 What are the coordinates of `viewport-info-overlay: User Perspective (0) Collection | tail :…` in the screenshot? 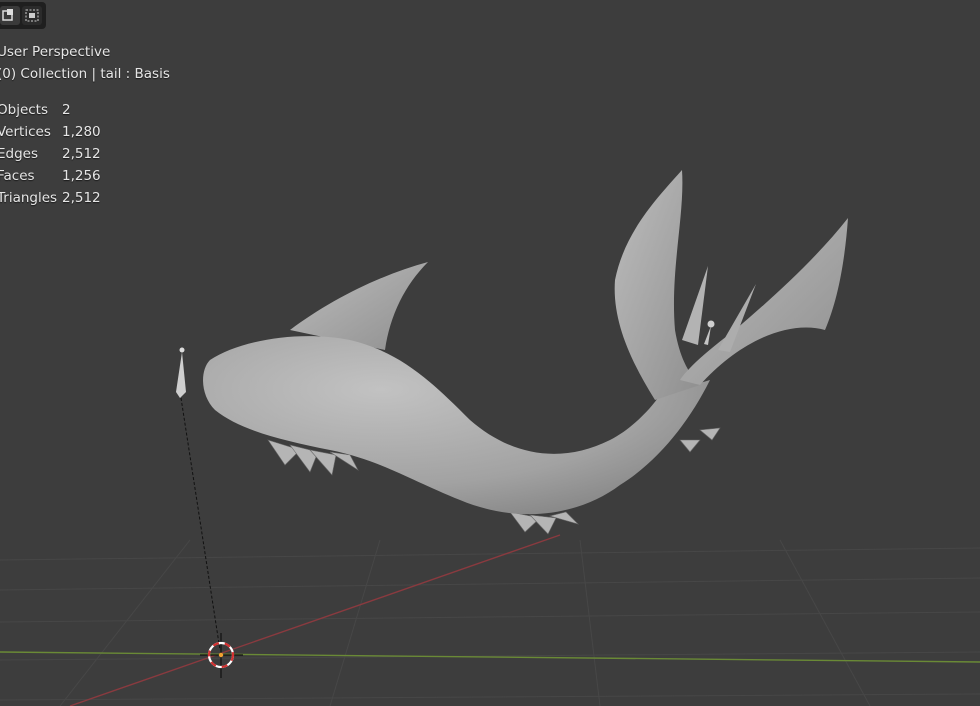 It's located at (85, 125).